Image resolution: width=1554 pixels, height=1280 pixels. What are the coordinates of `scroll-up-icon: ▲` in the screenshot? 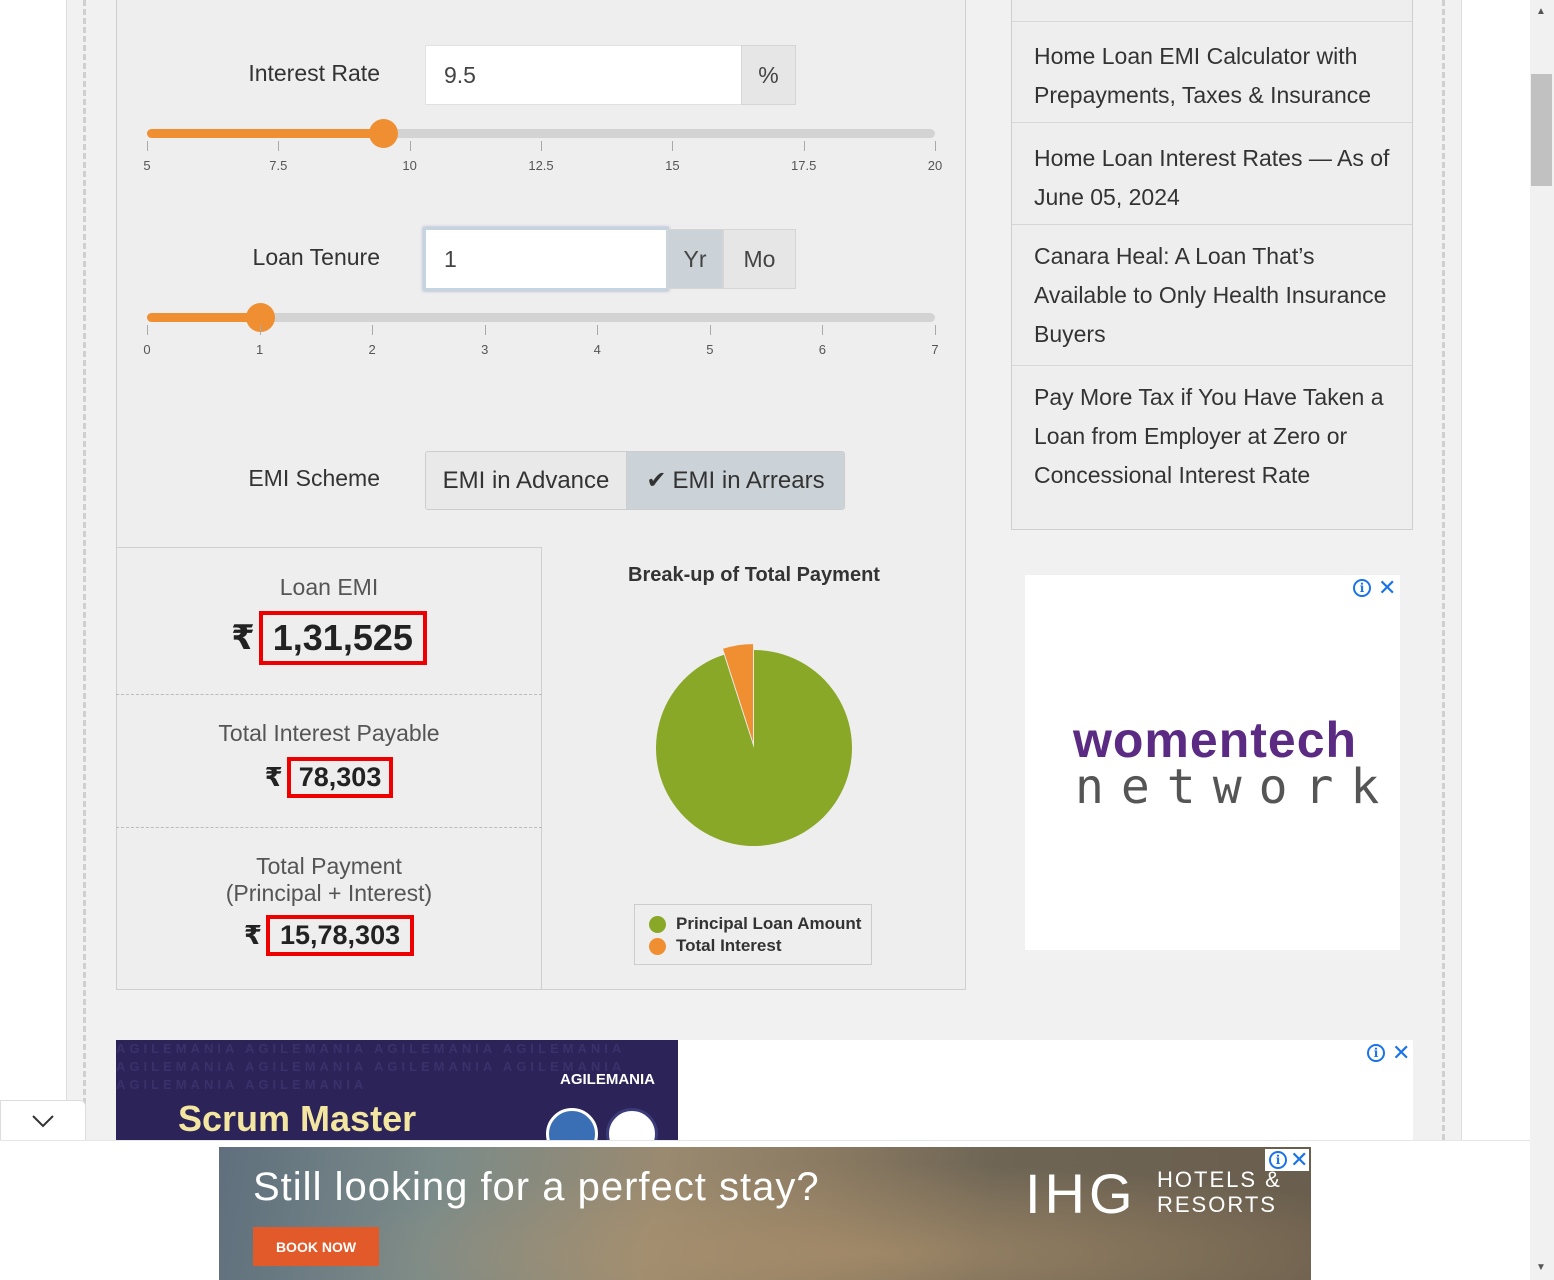 It's located at (1541, 11).